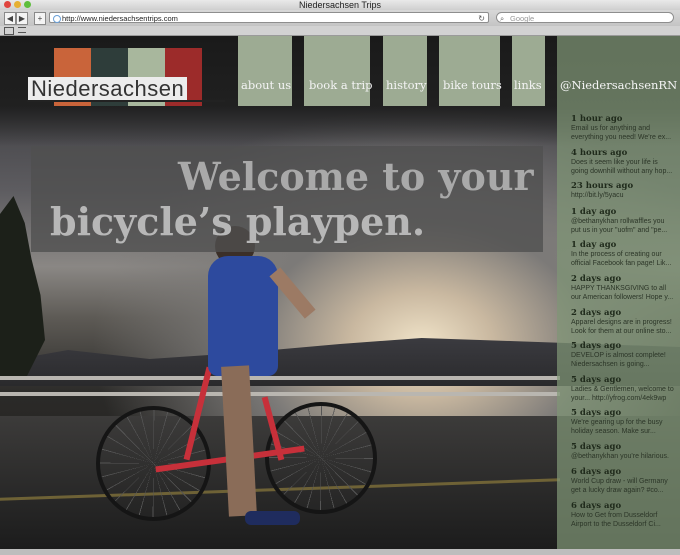  I want to click on close-window-icon, so click(7, 4).